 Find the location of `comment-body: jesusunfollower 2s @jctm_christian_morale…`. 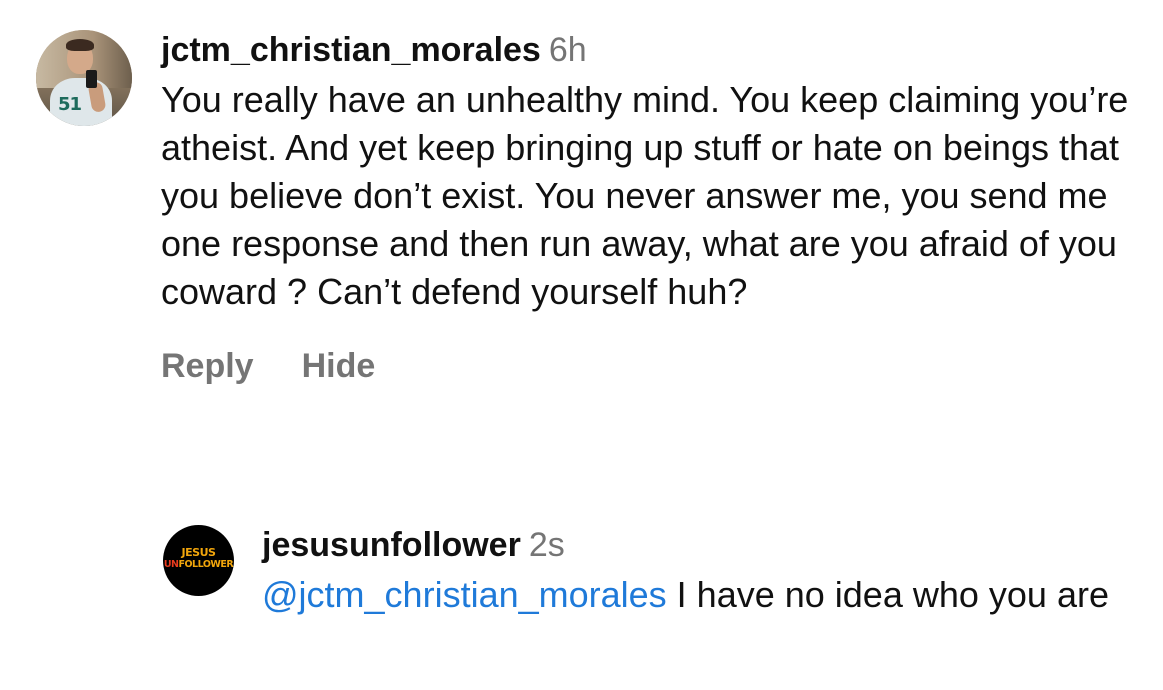

comment-body: jesusunfollower 2s @jctm_christian_morale… is located at coordinates (702, 572).